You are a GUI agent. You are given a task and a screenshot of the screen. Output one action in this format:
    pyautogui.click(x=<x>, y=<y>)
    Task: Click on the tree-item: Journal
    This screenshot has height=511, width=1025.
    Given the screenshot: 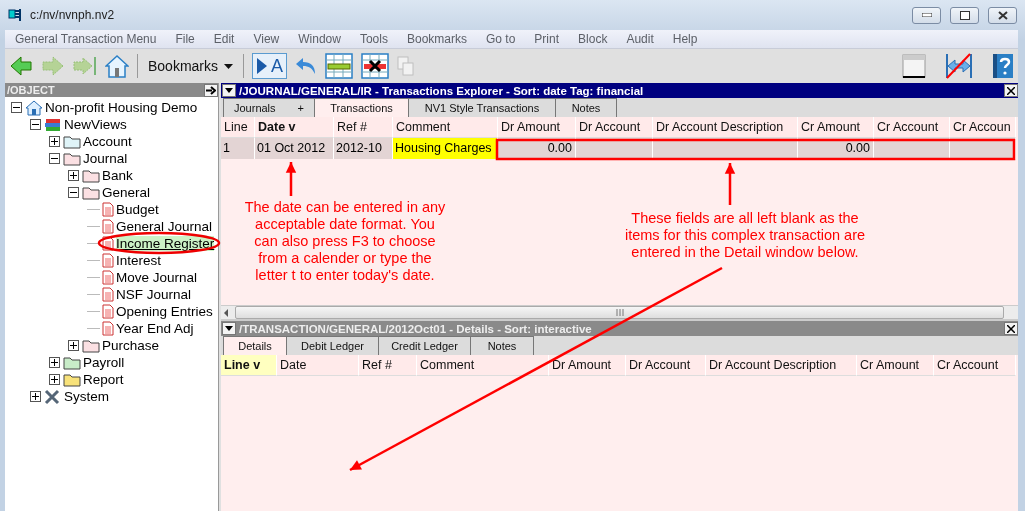 What is the action you would take?
    pyautogui.click(x=105, y=158)
    